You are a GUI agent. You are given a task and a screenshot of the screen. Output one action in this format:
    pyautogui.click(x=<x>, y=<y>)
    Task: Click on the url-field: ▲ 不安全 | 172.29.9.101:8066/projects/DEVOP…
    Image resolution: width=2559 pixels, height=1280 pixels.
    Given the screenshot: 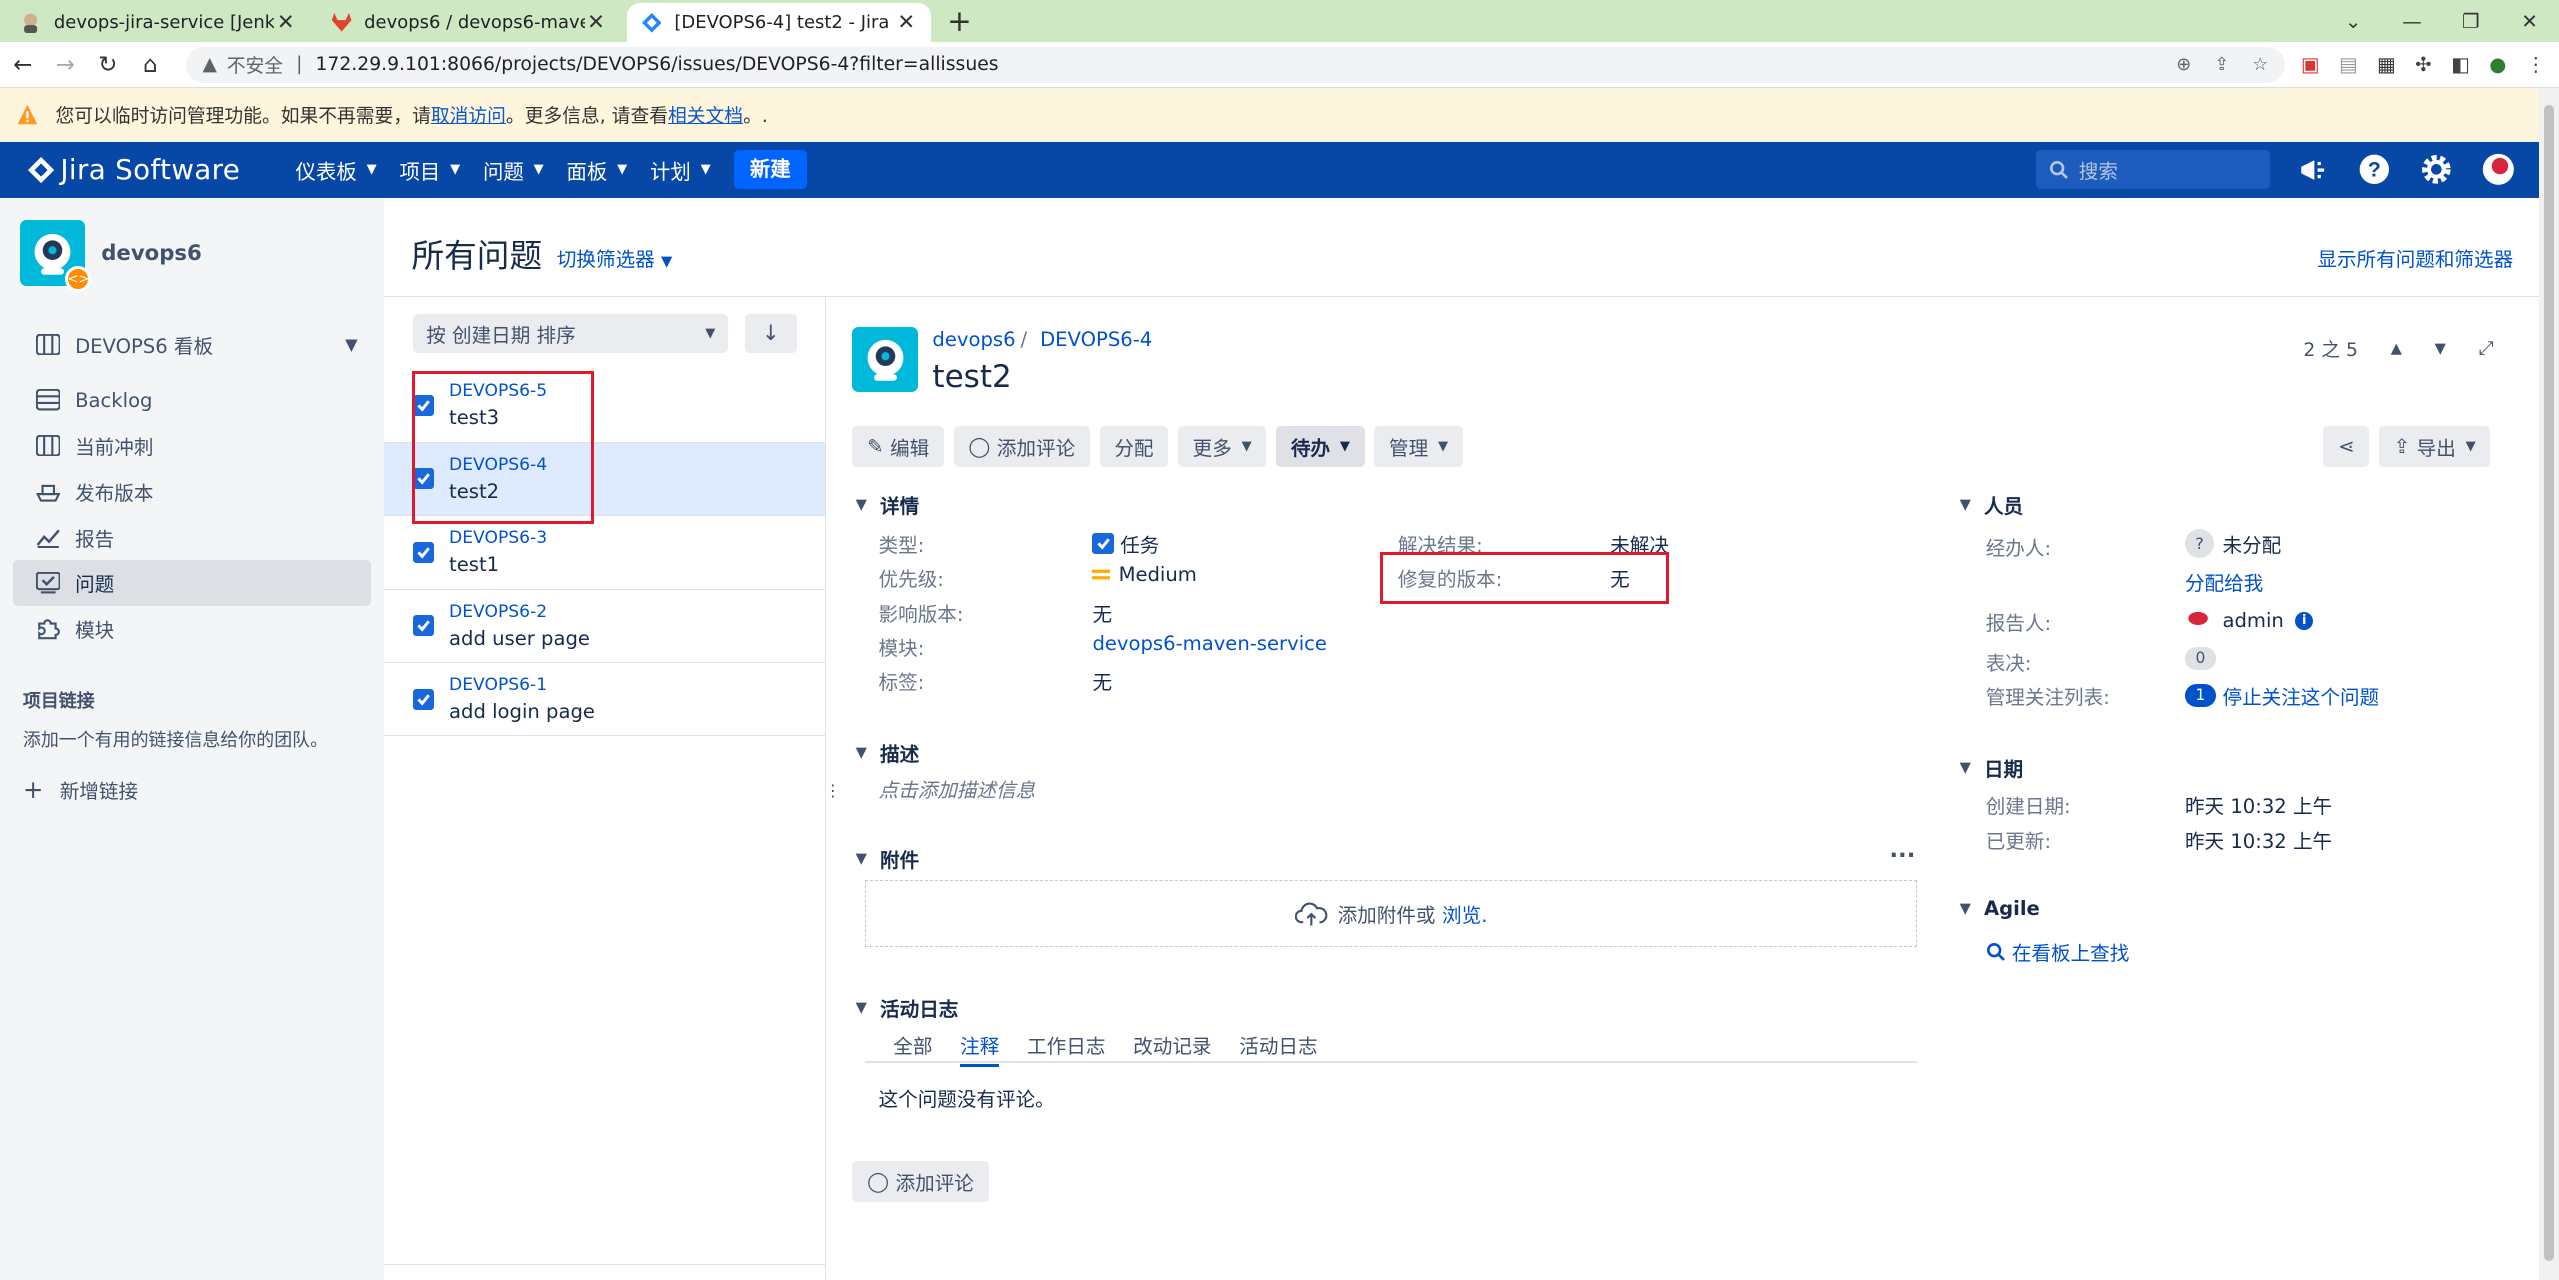 What is the action you would take?
    pyautogui.click(x=1235, y=64)
    